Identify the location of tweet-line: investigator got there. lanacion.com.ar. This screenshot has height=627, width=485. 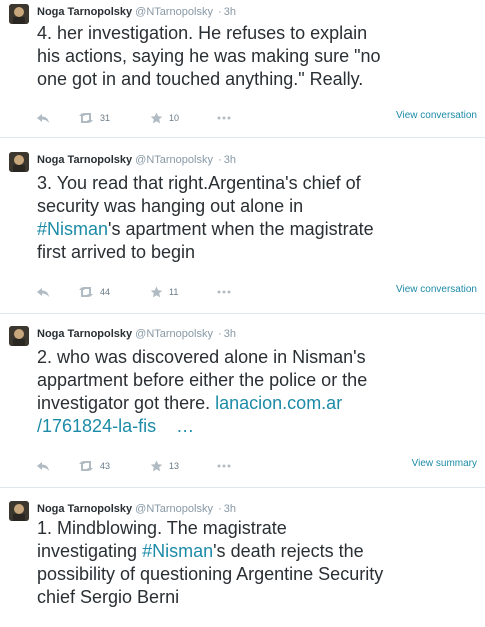
(257, 403).